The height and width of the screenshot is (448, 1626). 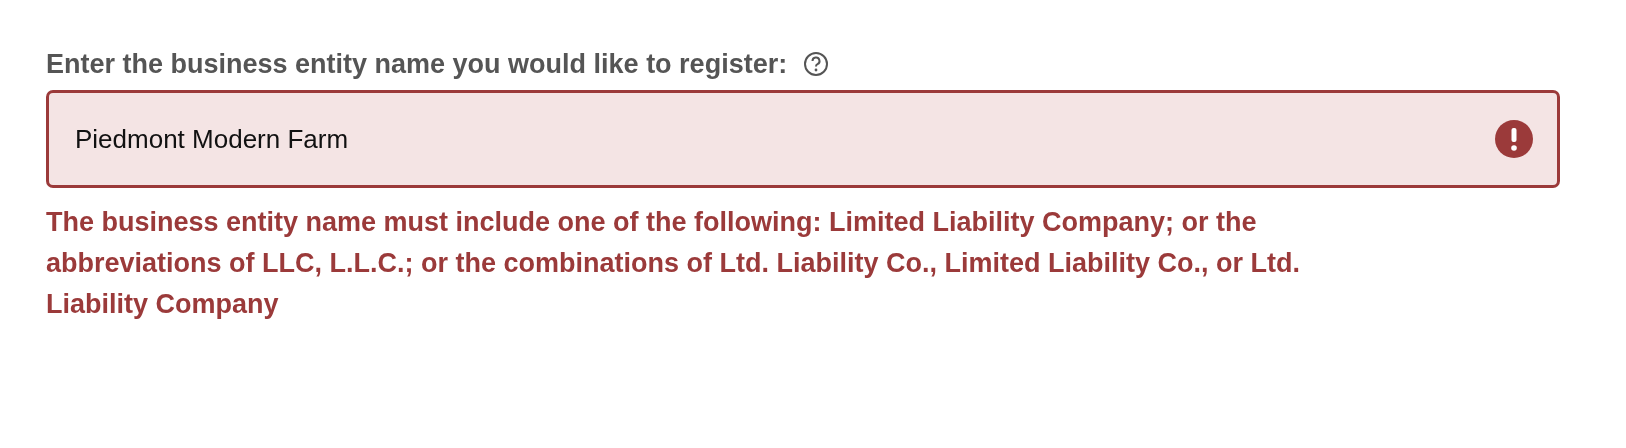 What do you see at coordinates (1514, 139) in the screenshot?
I see `error-icon` at bounding box center [1514, 139].